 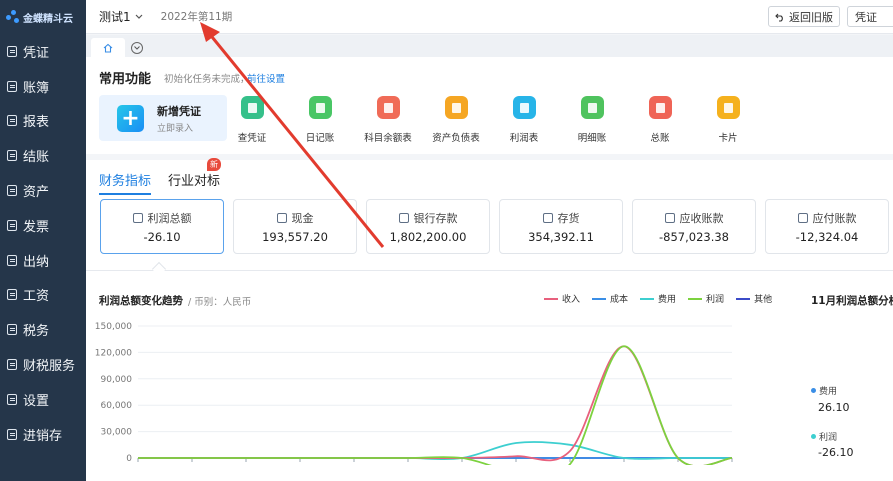 I want to click on legend-item: 收入, so click(x=562, y=298).